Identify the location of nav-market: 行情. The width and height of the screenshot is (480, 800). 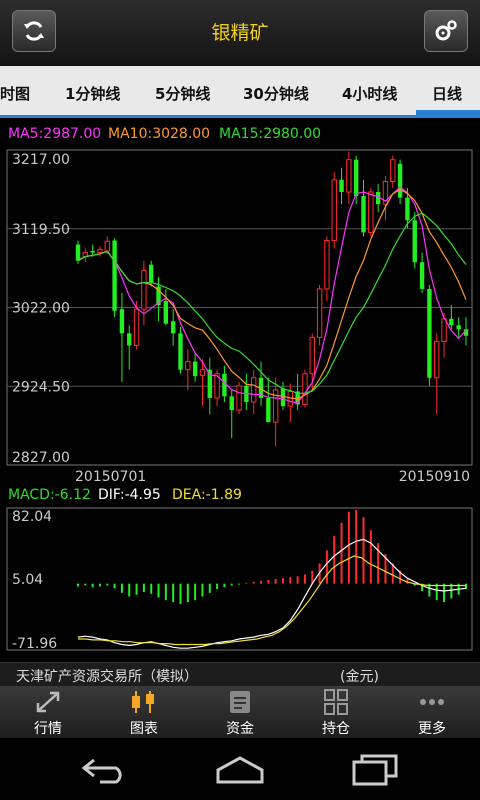
(48, 712).